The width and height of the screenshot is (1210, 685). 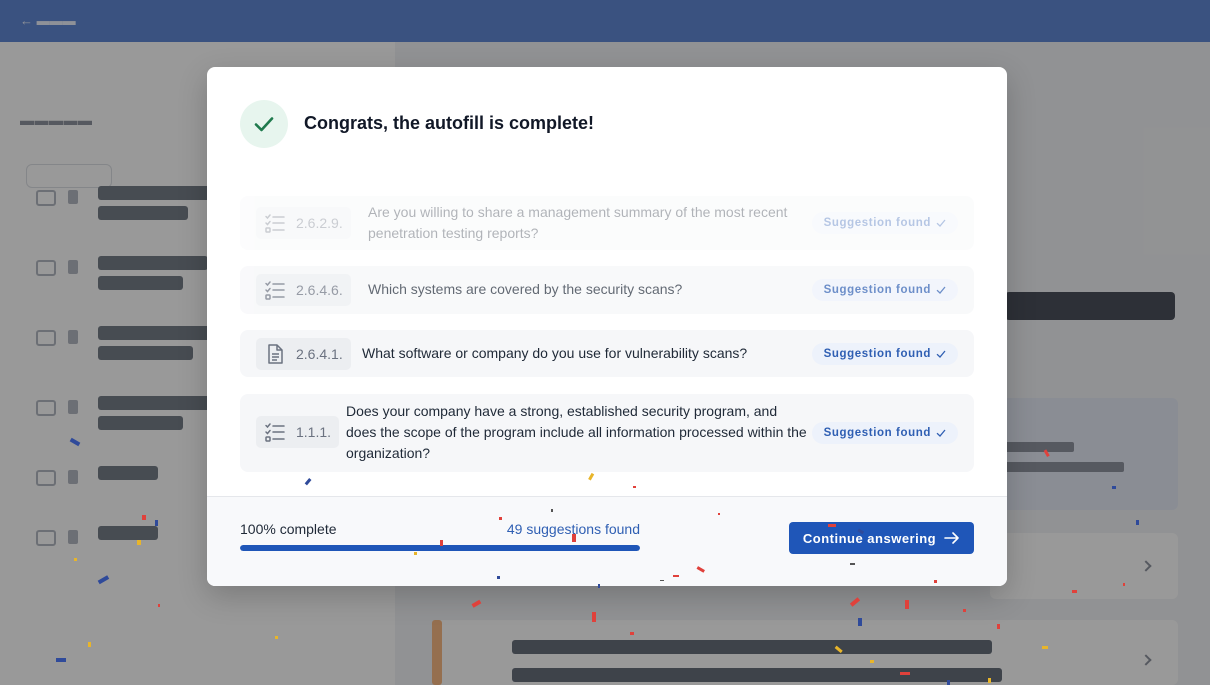 What do you see at coordinates (275, 354) in the screenshot?
I see `document-icon` at bounding box center [275, 354].